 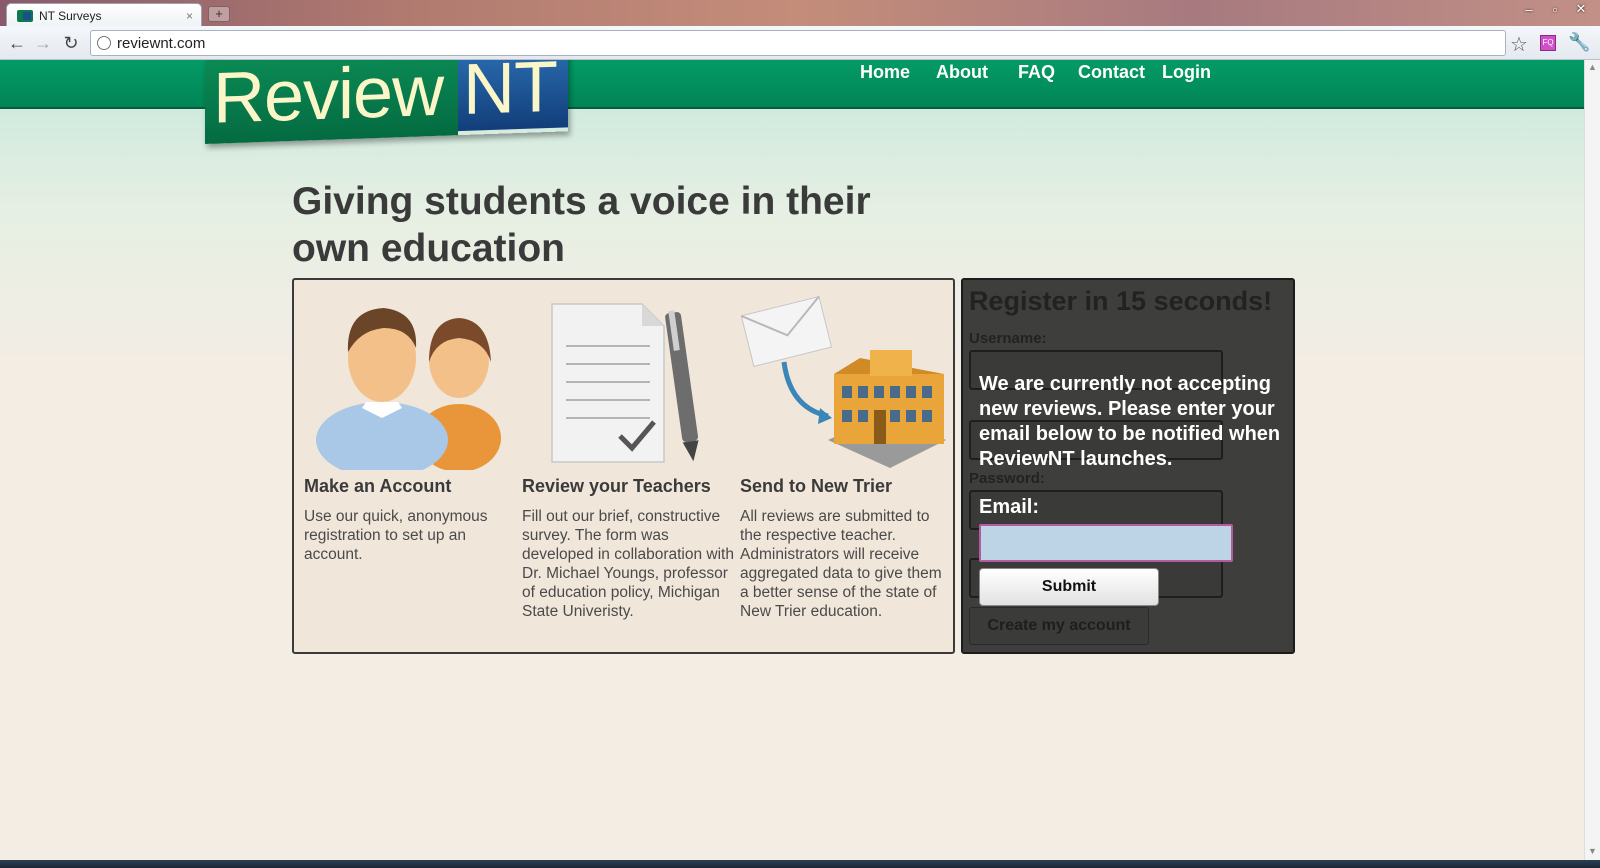 What do you see at coordinates (410, 384) in the screenshot?
I see `people-icon` at bounding box center [410, 384].